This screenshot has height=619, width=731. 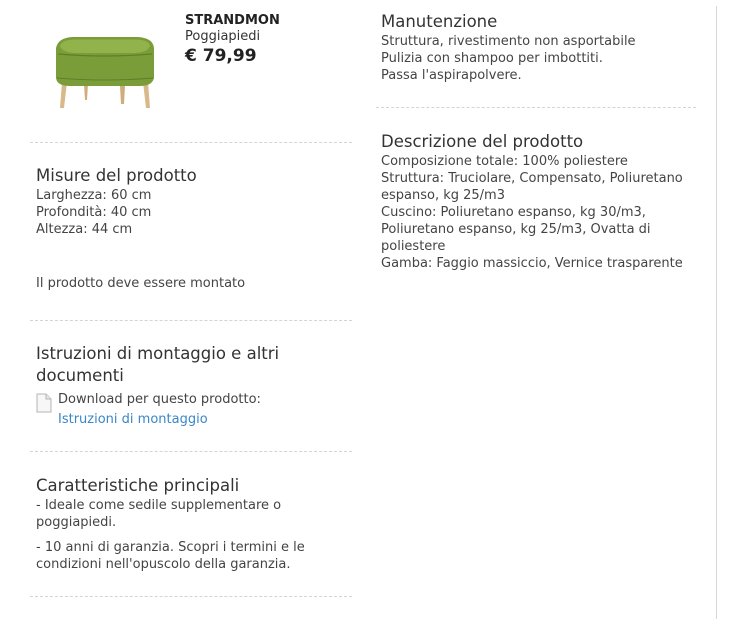 I want to click on assembly-note: Il prodotto deve essere montato, so click(x=141, y=283).